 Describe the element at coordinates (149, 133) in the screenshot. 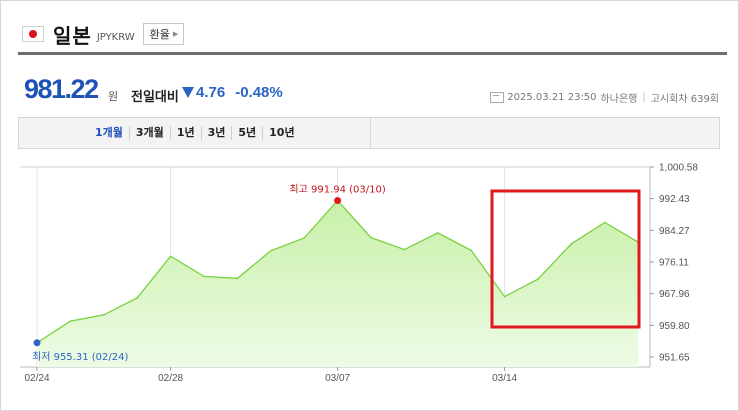

I see `tab-3-months: 3개월` at that location.